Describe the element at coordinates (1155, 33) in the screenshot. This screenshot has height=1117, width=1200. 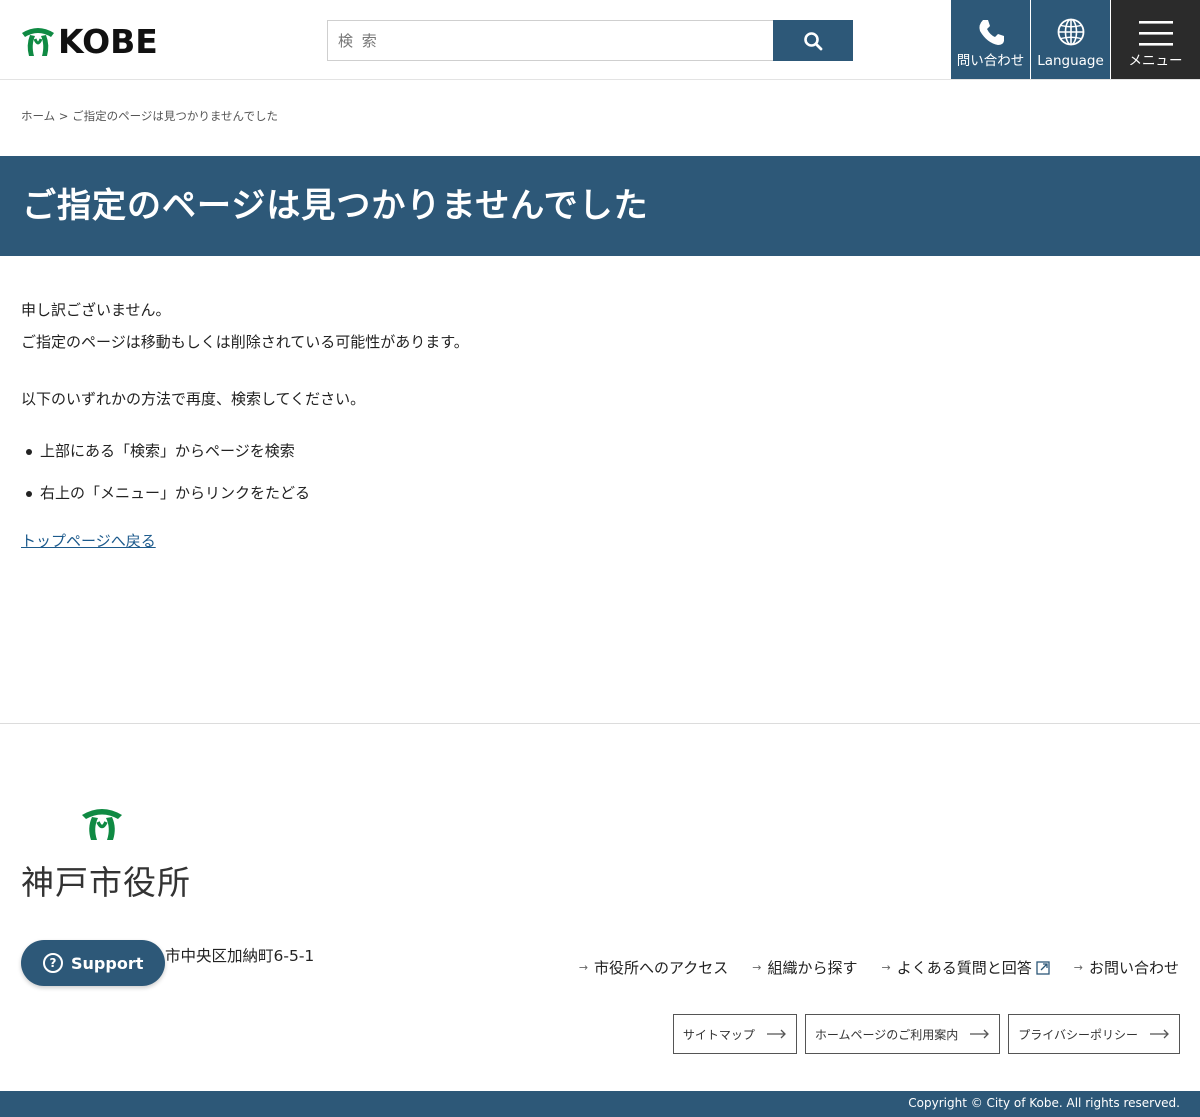
I see `hamburger-icon` at that location.